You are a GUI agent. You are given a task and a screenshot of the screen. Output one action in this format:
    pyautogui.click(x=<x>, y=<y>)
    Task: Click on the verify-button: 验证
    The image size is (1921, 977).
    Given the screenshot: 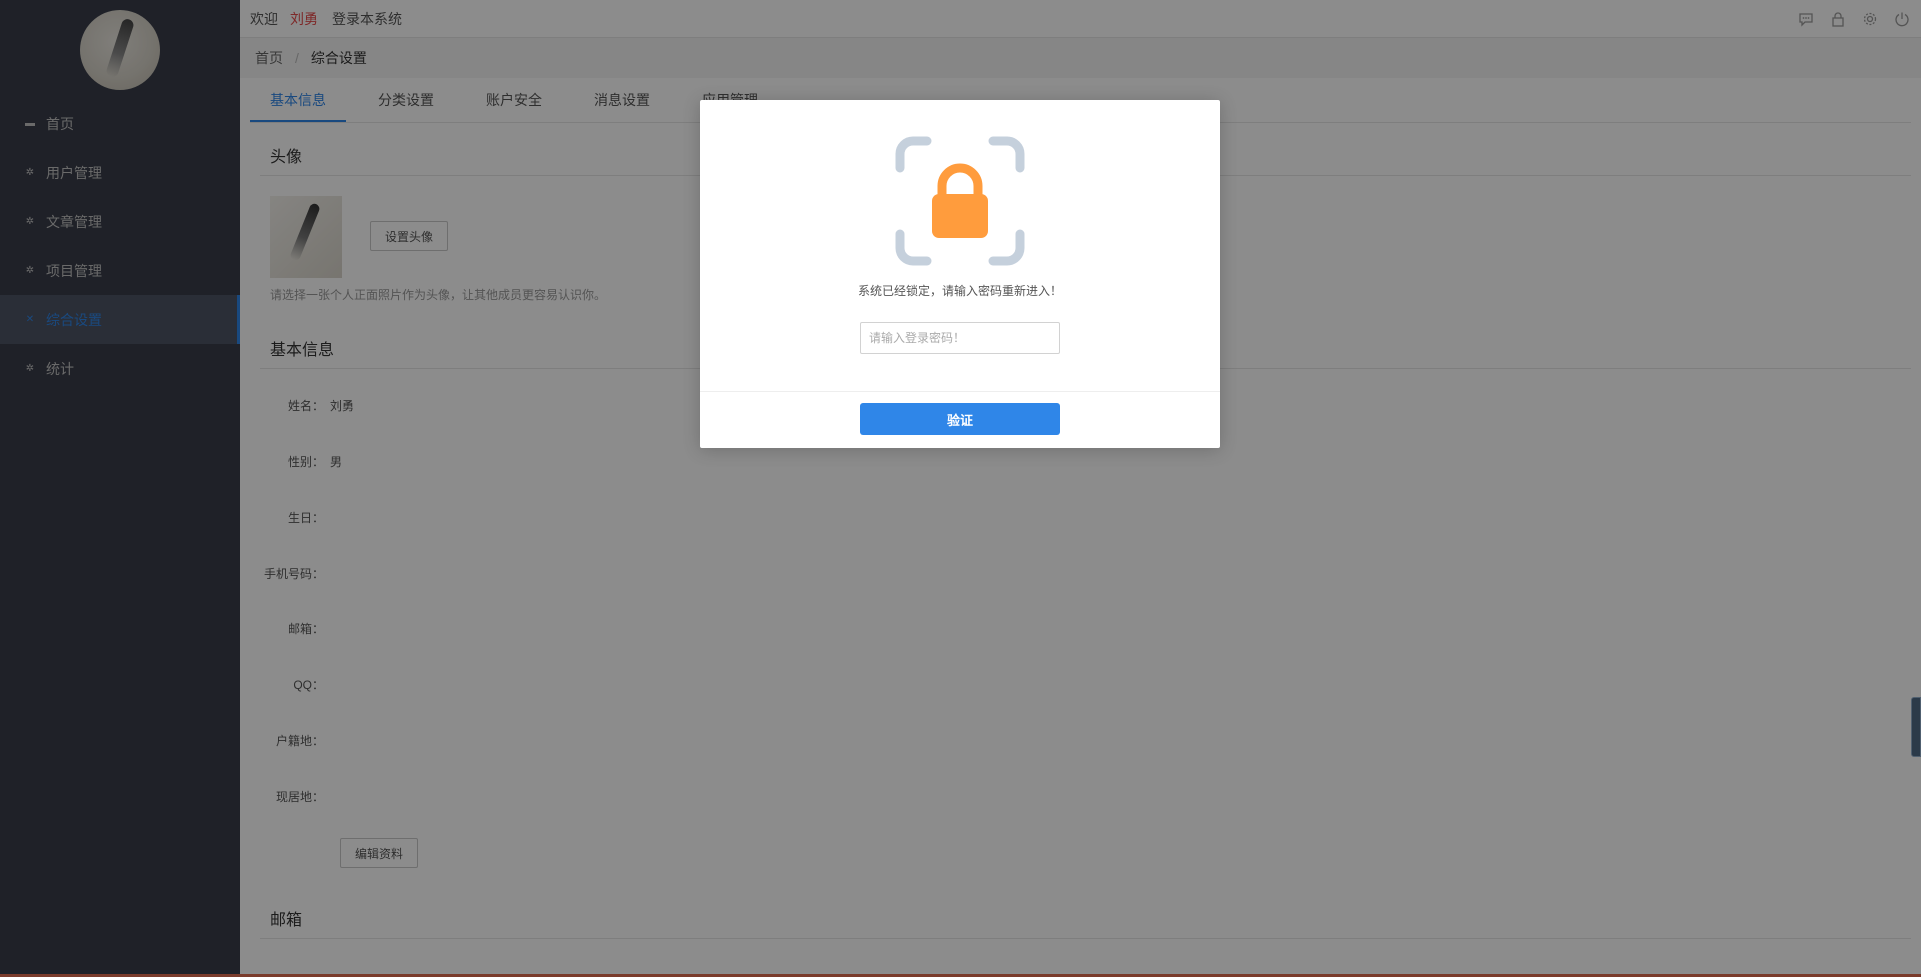 What is the action you would take?
    pyautogui.click(x=960, y=419)
    